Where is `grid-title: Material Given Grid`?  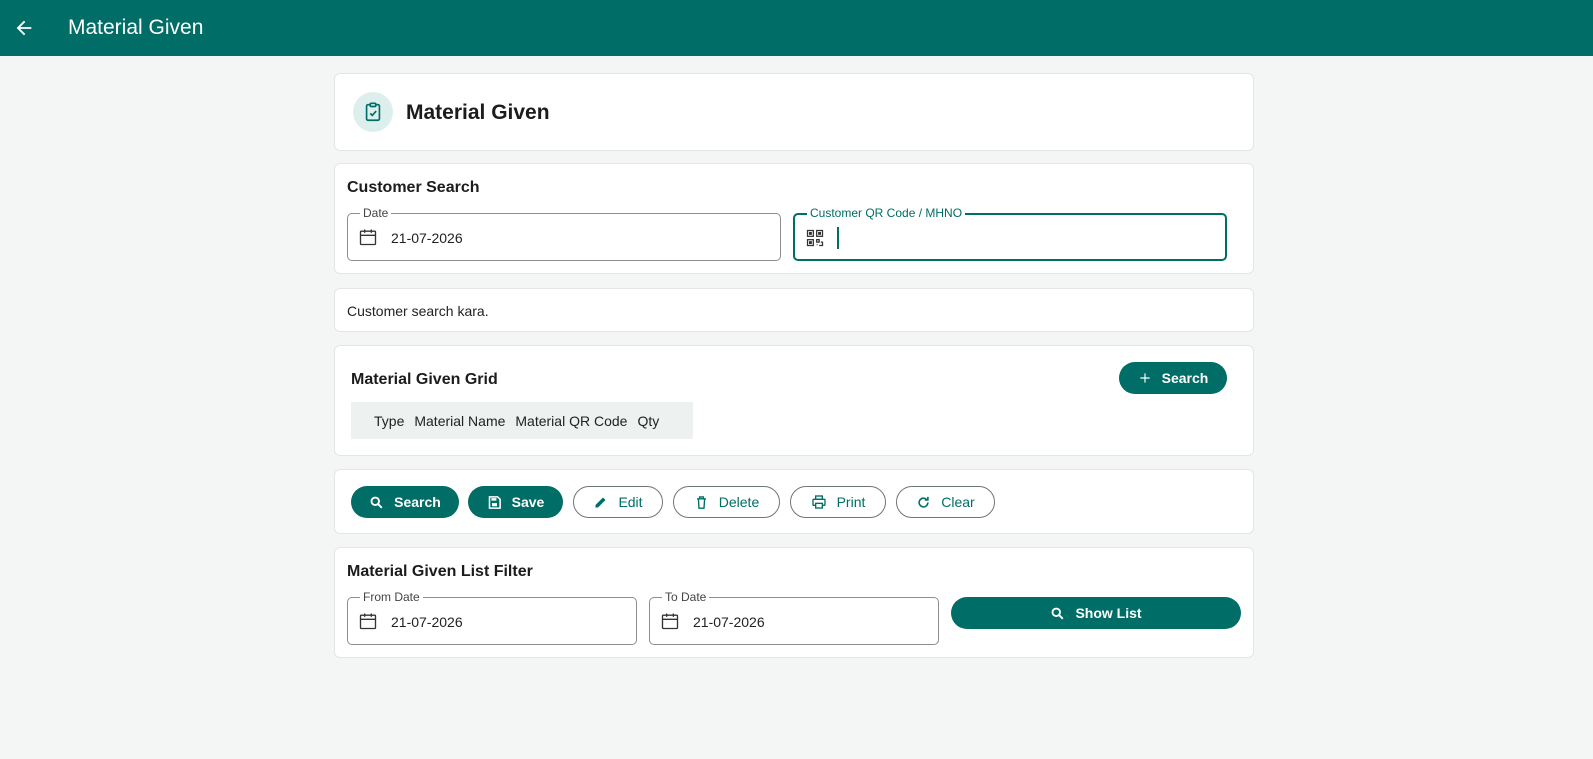 grid-title: Material Given Grid is located at coordinates (424, 379).